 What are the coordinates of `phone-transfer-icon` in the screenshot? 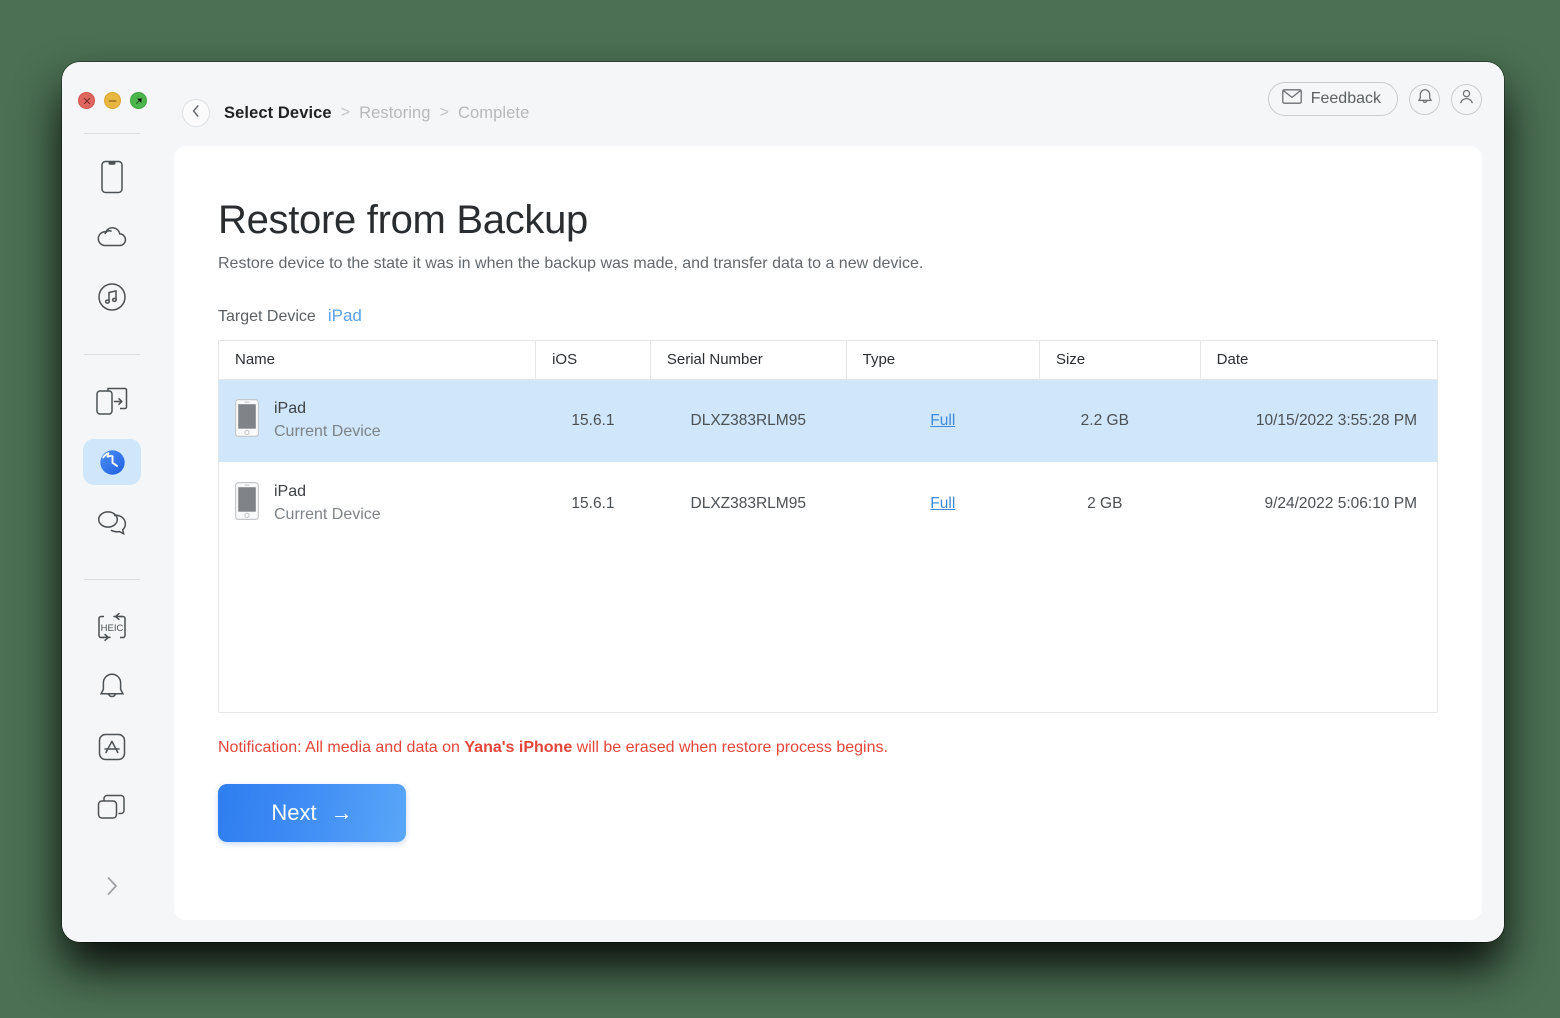 It's located at (112, 402).